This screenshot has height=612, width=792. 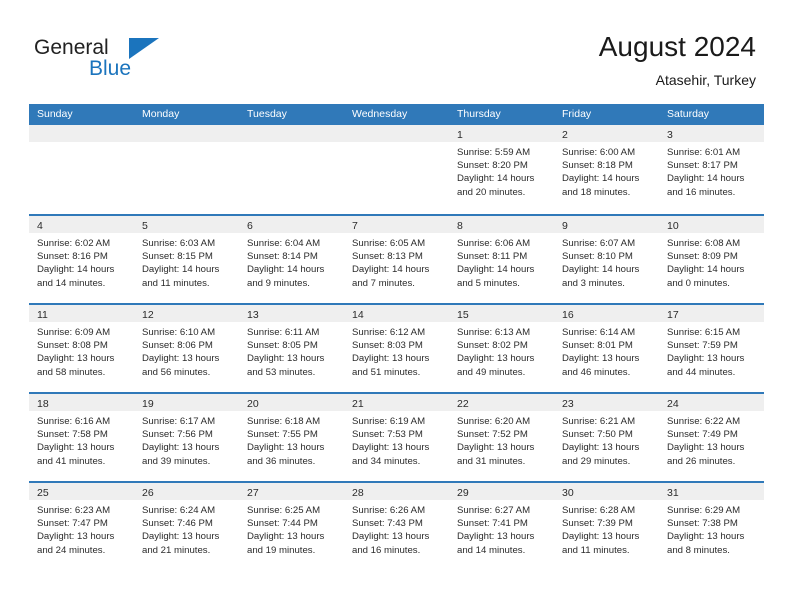 What do you see at coordinates (711, 313) in the screenshot?
I see `day-number-band: 17` at bounding box center [711, 313].